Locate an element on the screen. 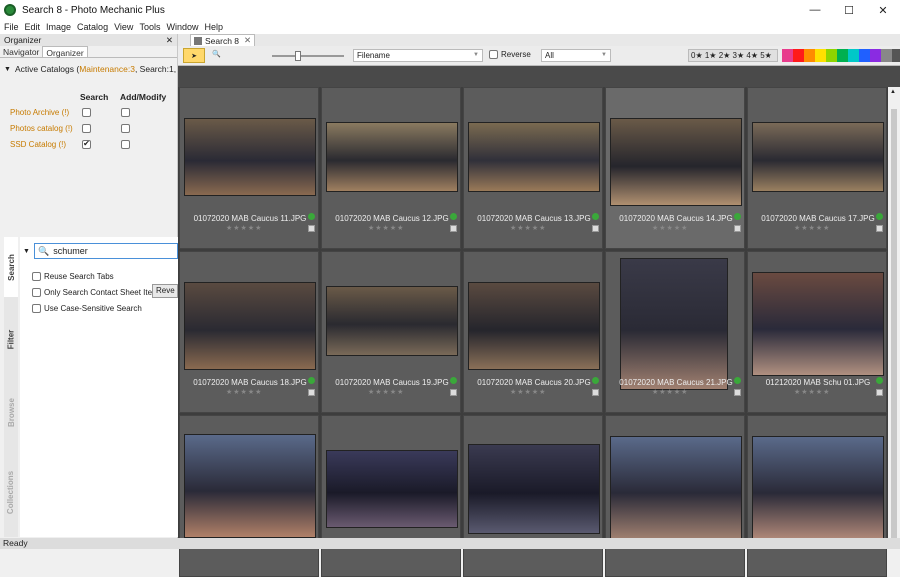  tab-search-8: Search 8 ✕ is located at coordinates (223, 40).